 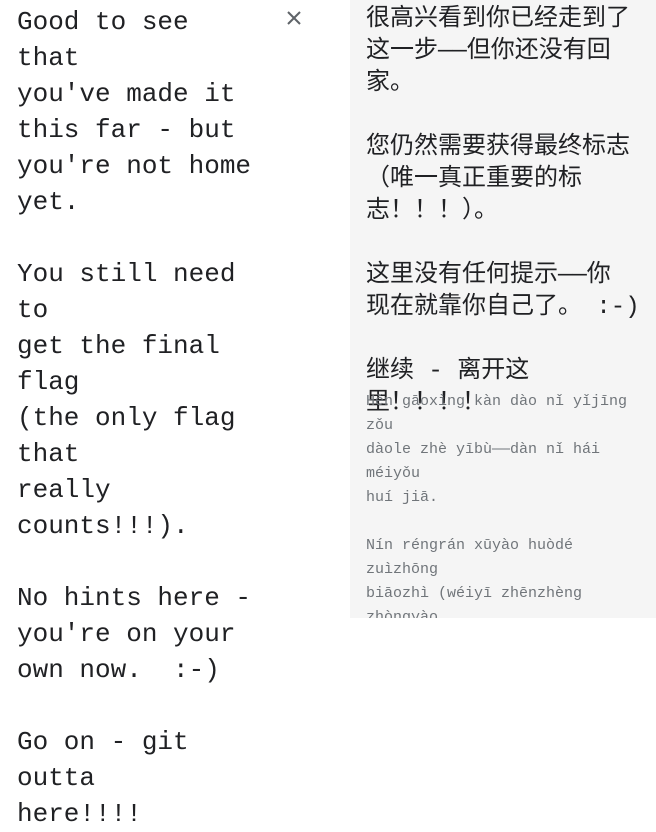 I want to click on close-icon-glyph, so click(x=294, y=18).